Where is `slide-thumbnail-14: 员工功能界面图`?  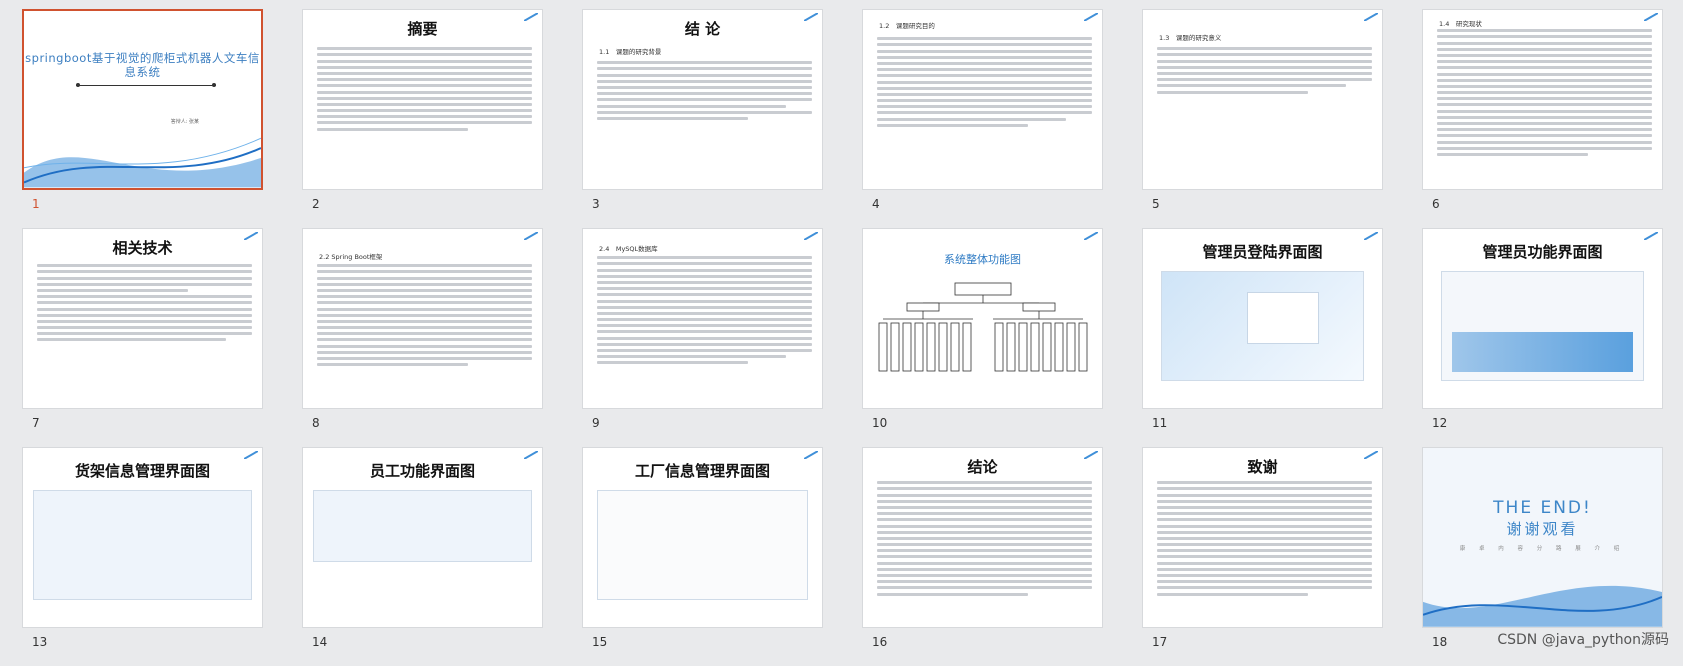 slide-thumbnail-14: 员工功能界面图 is located at coordinates (422, 537).